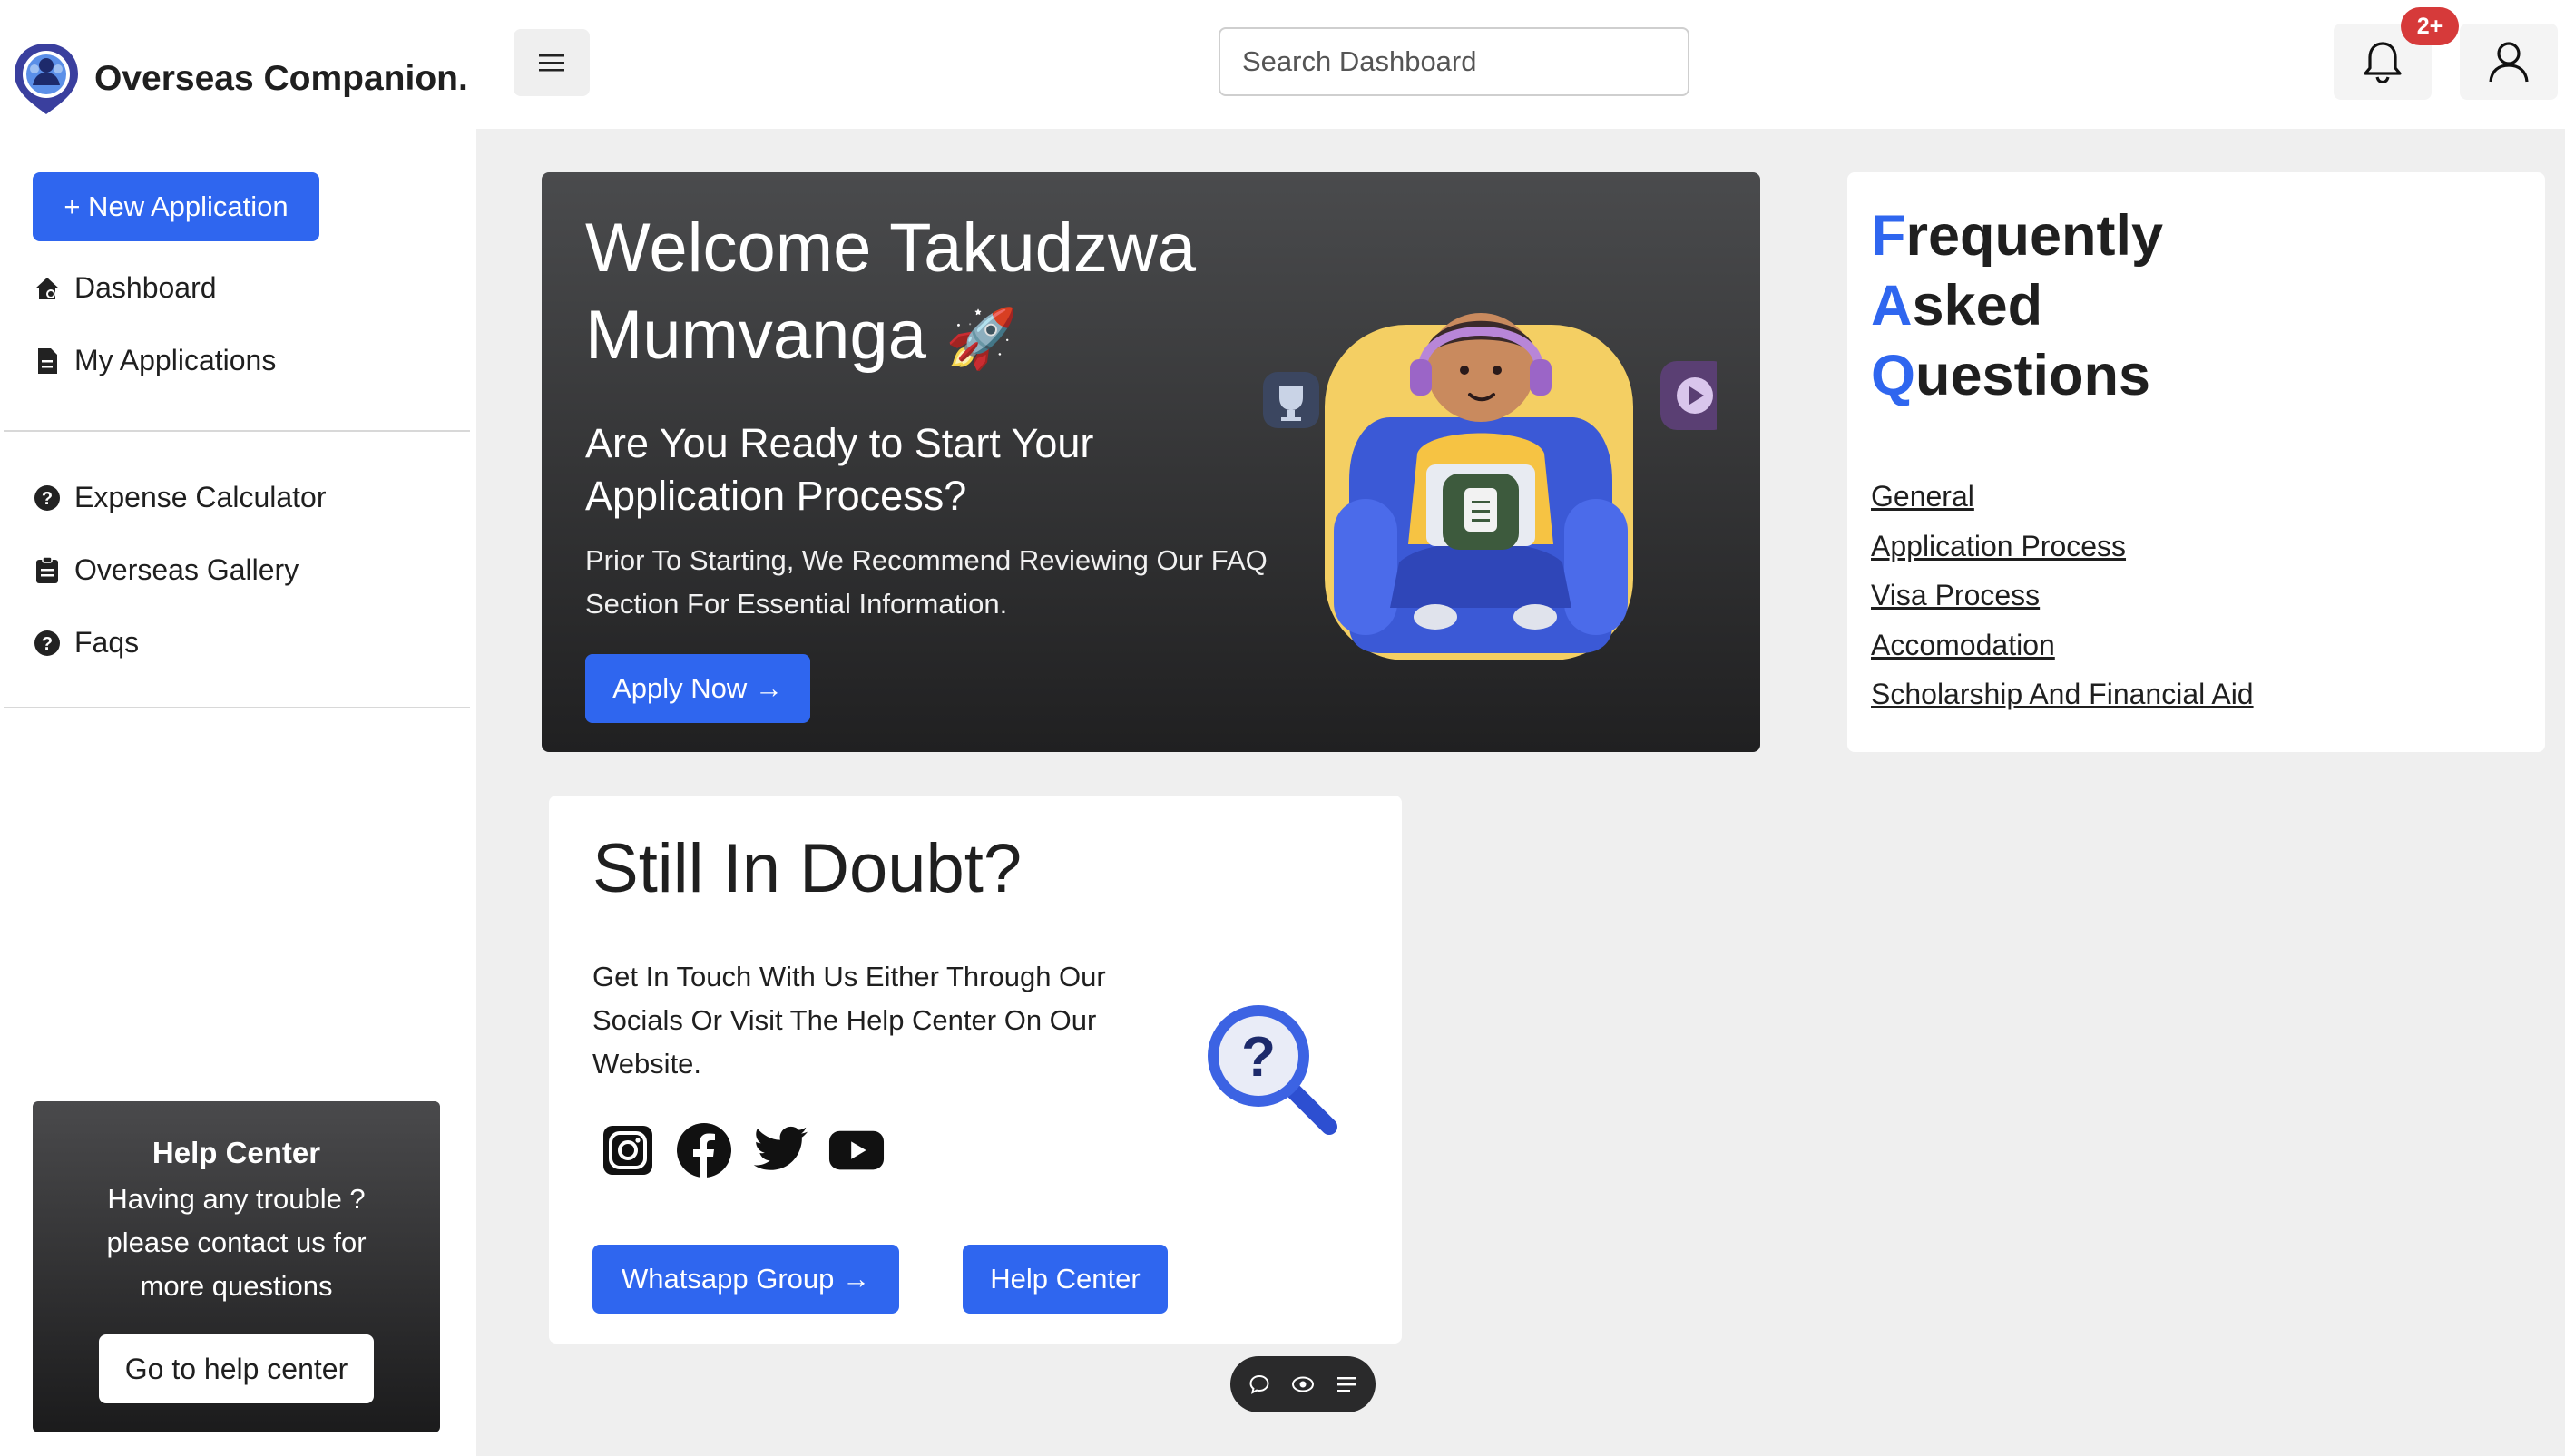 The image size is (2565, 1456). Describe the element at coordinates (745, 1279) in the screenshot. I see `whatsapp-group-button: Whatsapp Group →` at that location.